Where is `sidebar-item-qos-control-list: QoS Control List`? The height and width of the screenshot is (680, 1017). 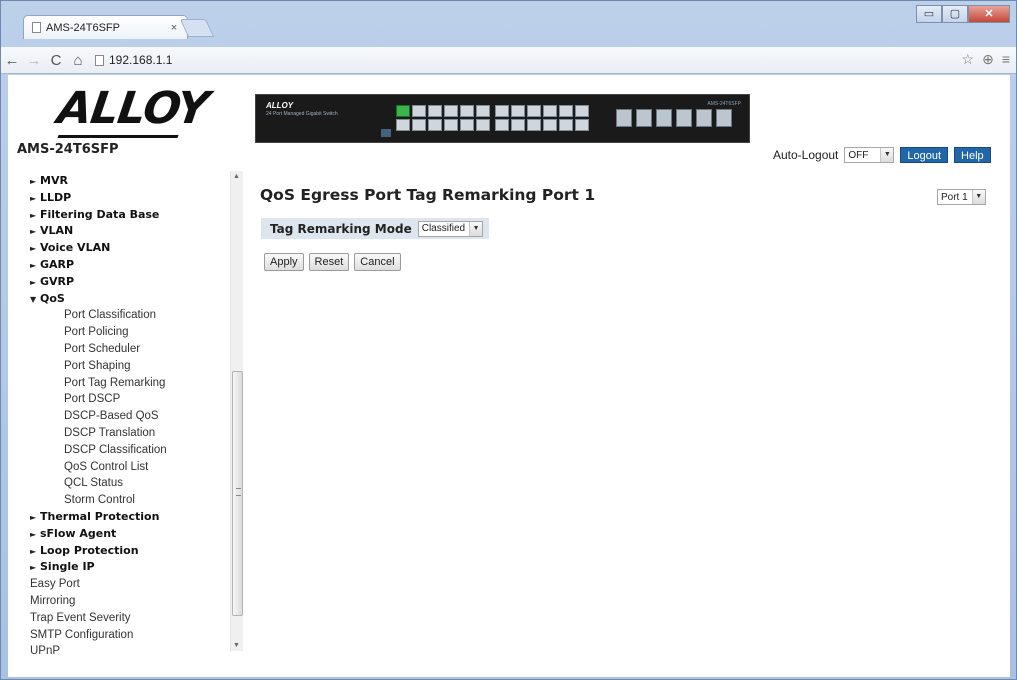 sidebar-item-qos-control-list: QoS Control List is located at coordinates (124, 467).